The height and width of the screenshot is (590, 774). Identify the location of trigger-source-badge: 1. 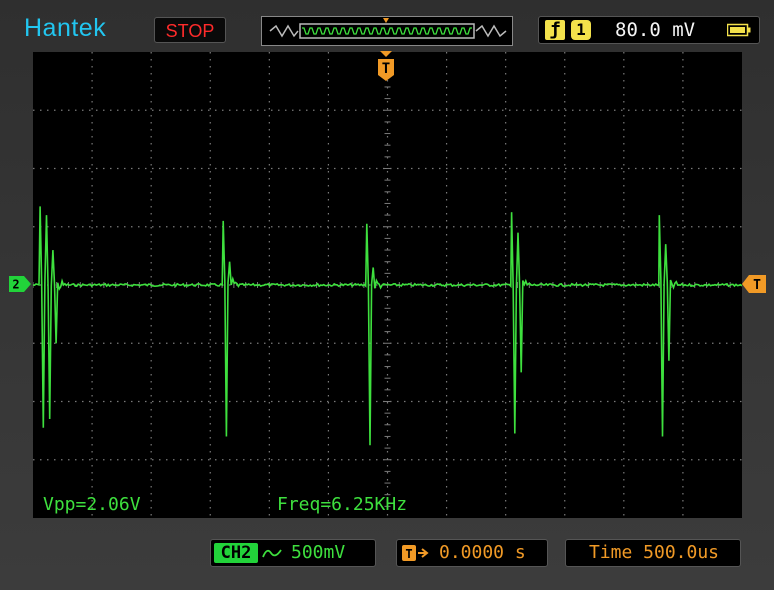
(581, 30).